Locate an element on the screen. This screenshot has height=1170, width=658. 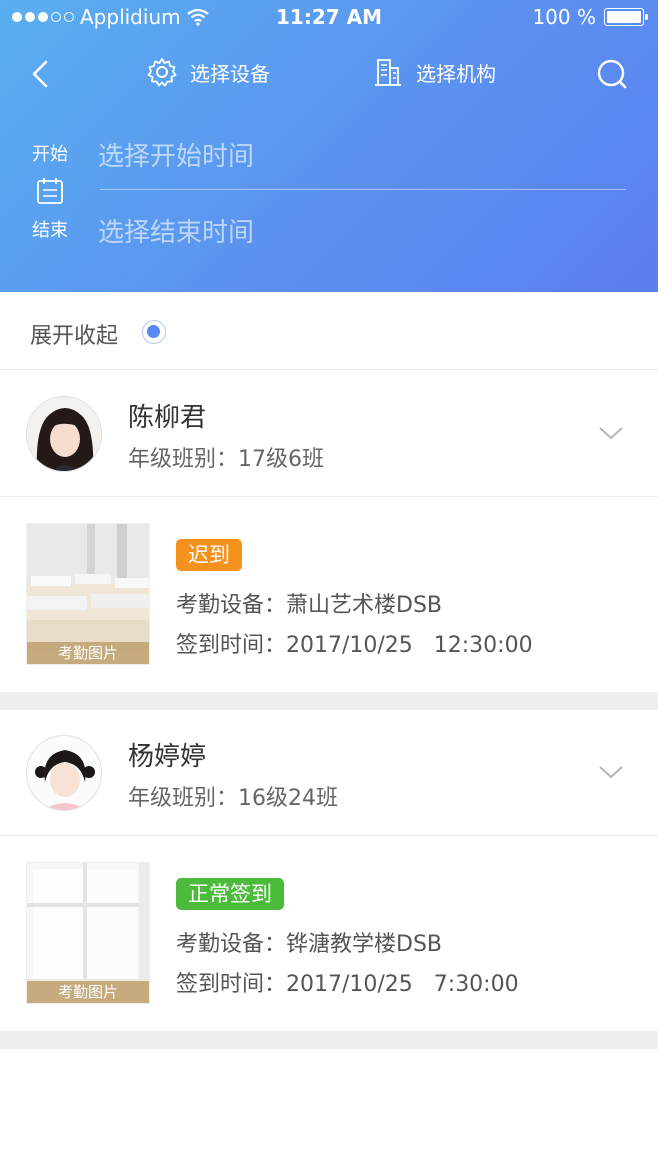
gear-icon is located at coordinates (162, 72).